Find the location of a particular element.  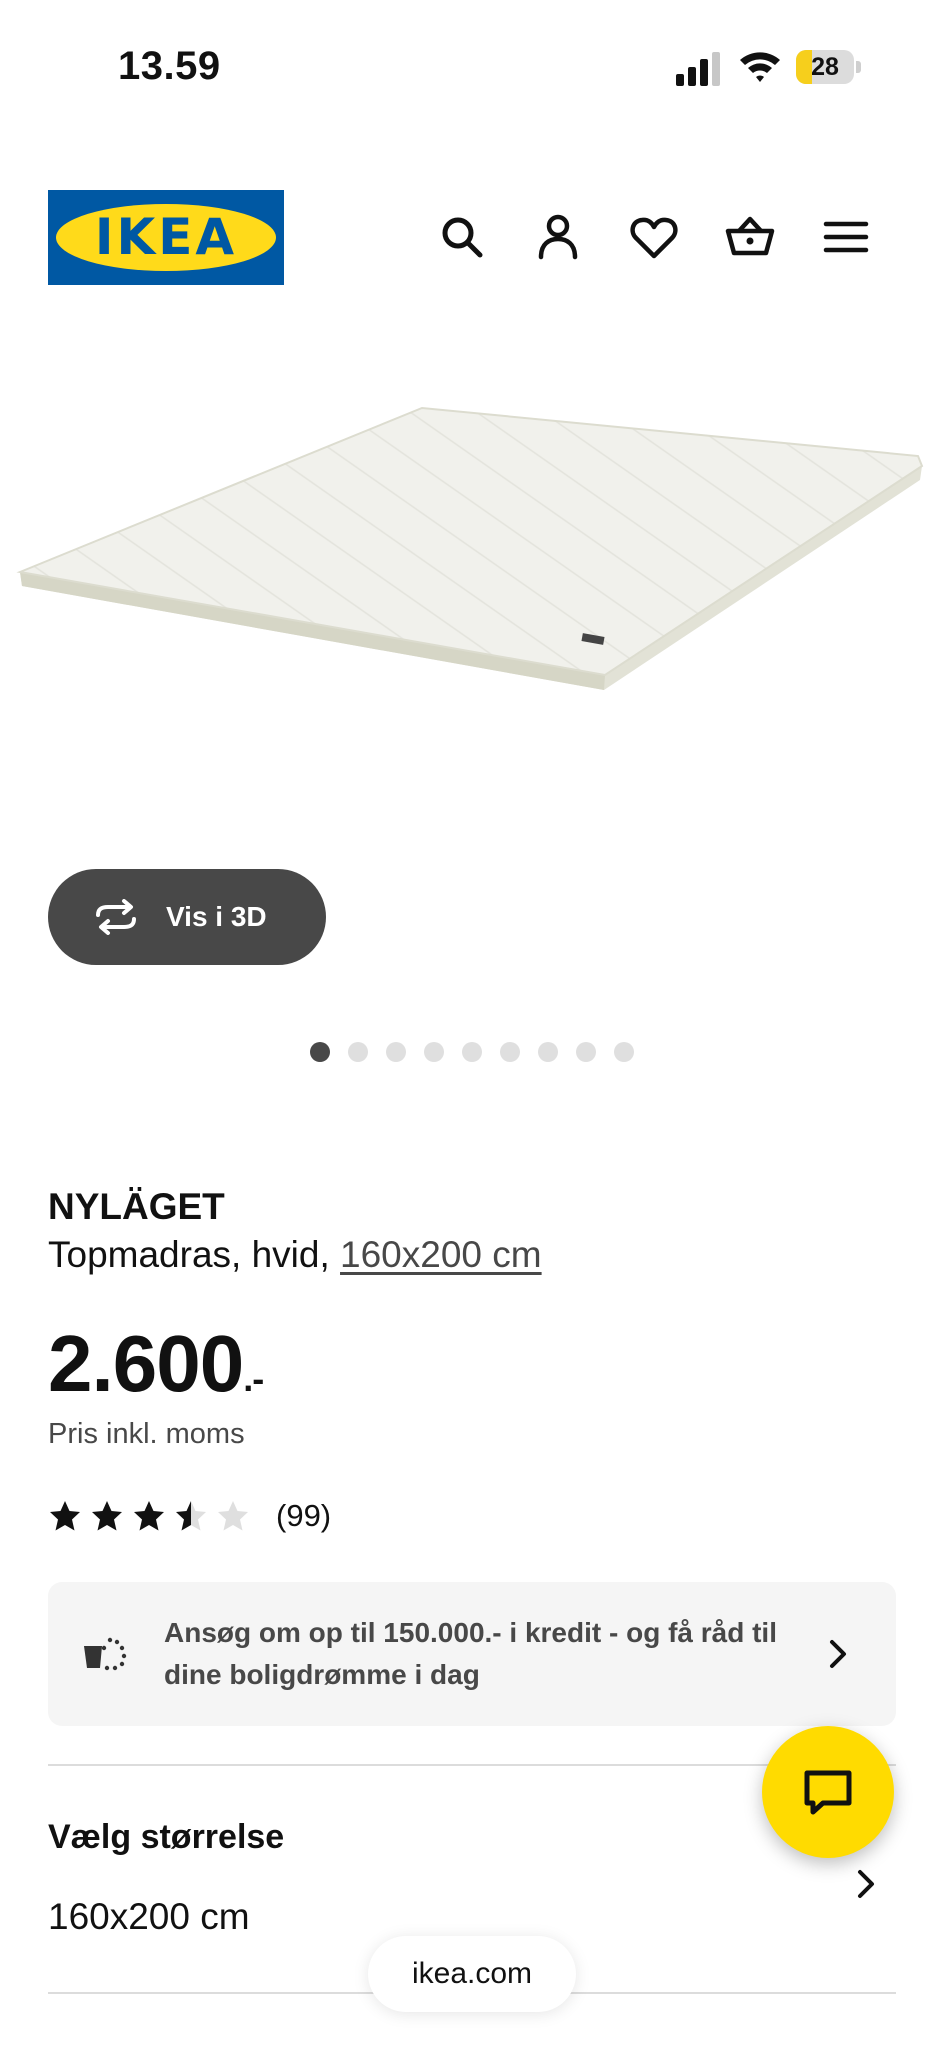

size-selector-label: Vælg størrelse is located at coordinates (166, 1837).